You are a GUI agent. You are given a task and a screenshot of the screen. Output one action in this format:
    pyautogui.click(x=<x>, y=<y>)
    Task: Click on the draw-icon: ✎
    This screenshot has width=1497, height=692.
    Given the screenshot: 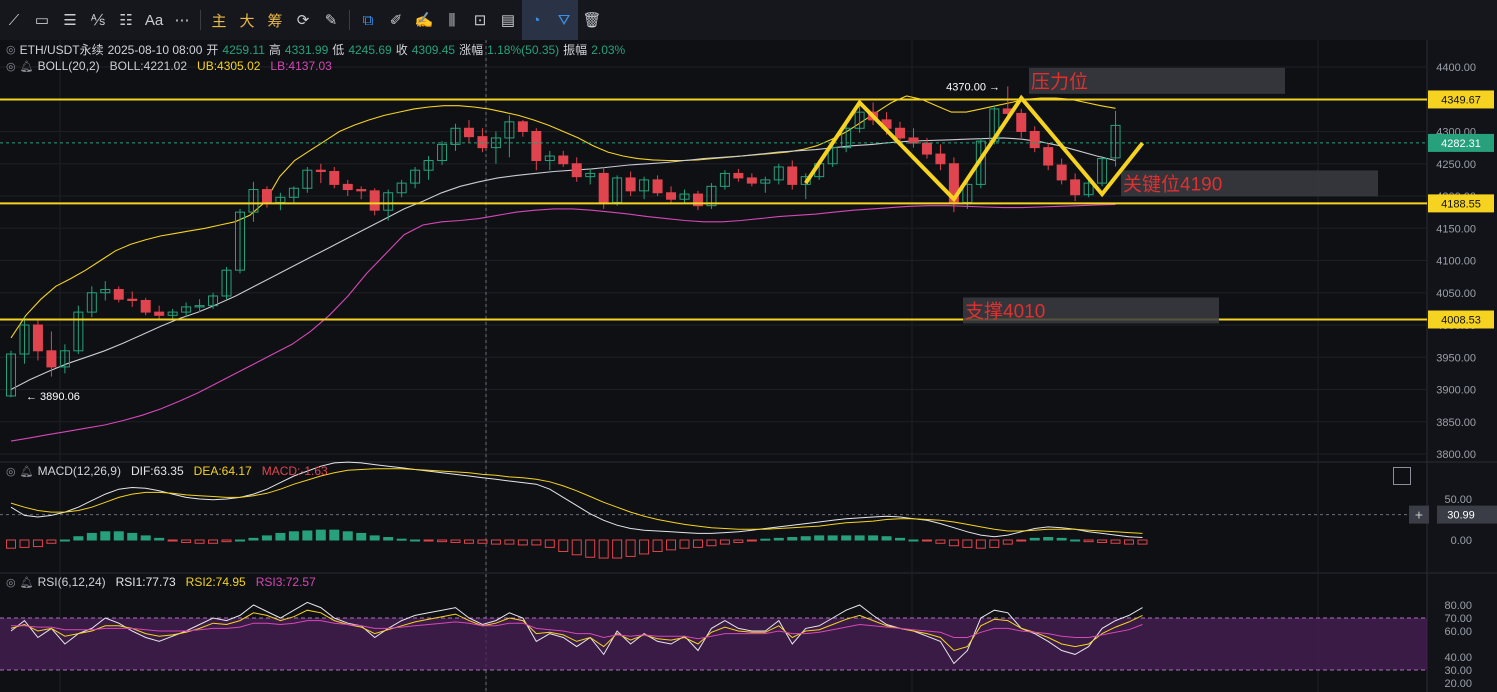 What is the action you would take?
    pyautogui.click(x=331, y=20)
    